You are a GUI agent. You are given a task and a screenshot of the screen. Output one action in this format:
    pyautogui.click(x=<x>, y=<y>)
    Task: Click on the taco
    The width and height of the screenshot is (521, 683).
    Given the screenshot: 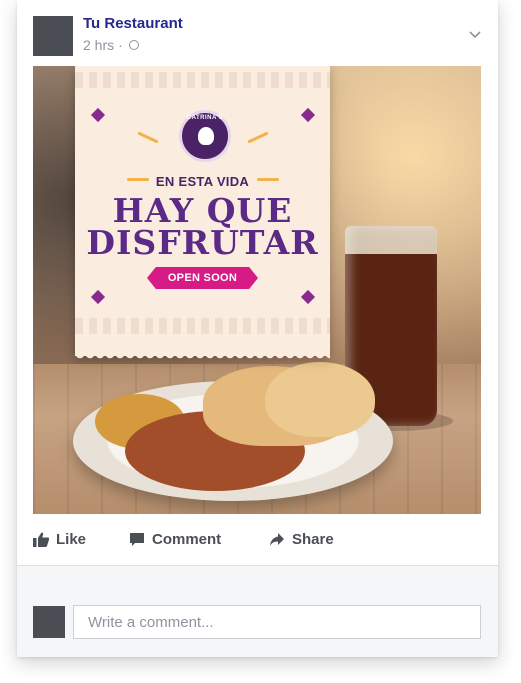 What is the action you would take?
    pyautogui.click(x=320, y=399)
    